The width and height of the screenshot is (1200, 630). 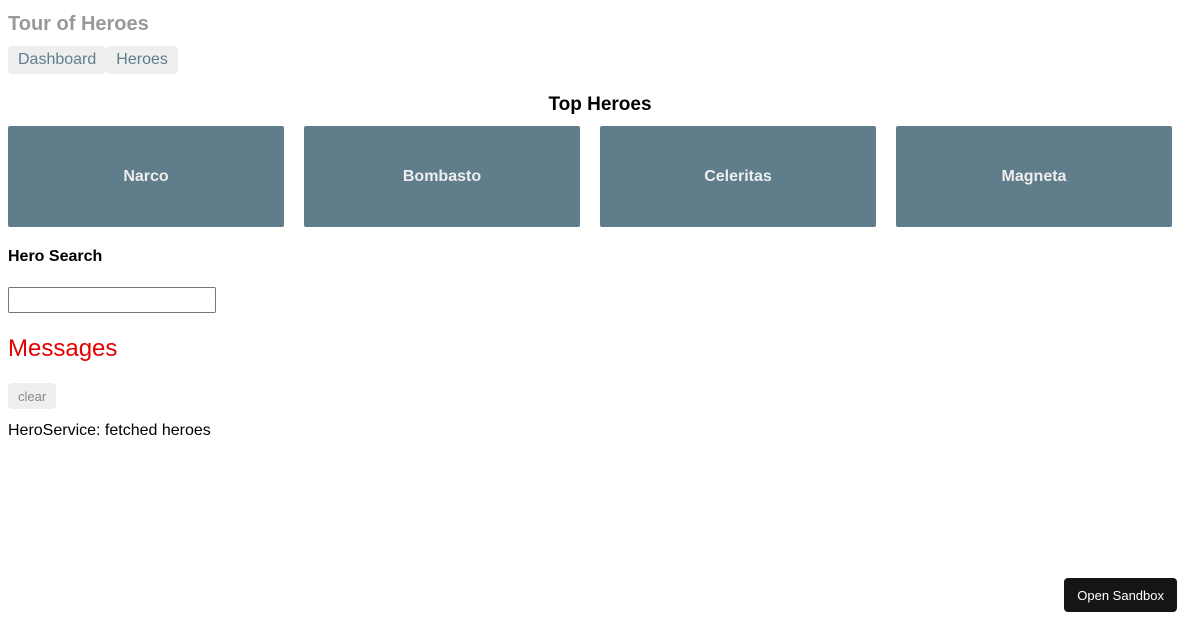 What do you see at coordinates (600, 104) in the screenshot?
I see `top-heroes-title: Top Heroes` at bounding box center [600, 104].